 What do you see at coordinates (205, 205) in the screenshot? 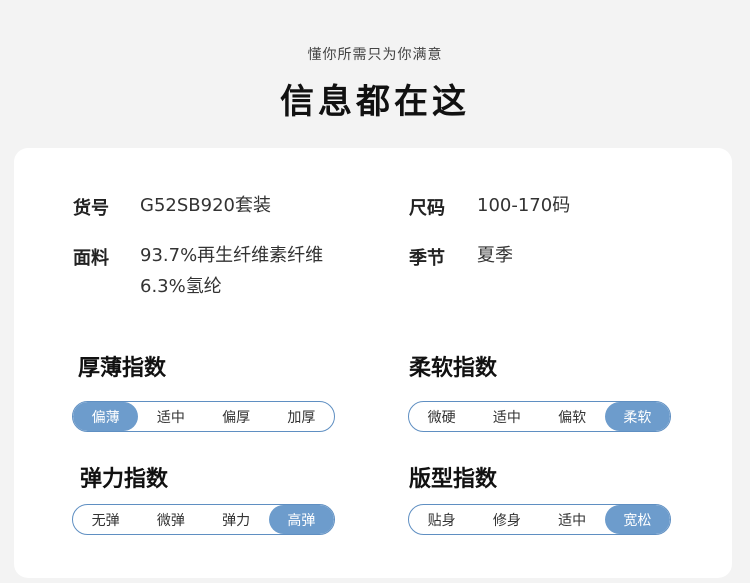
I see `item-no-value: G52SB920套装` at bounding box center [205, 205].